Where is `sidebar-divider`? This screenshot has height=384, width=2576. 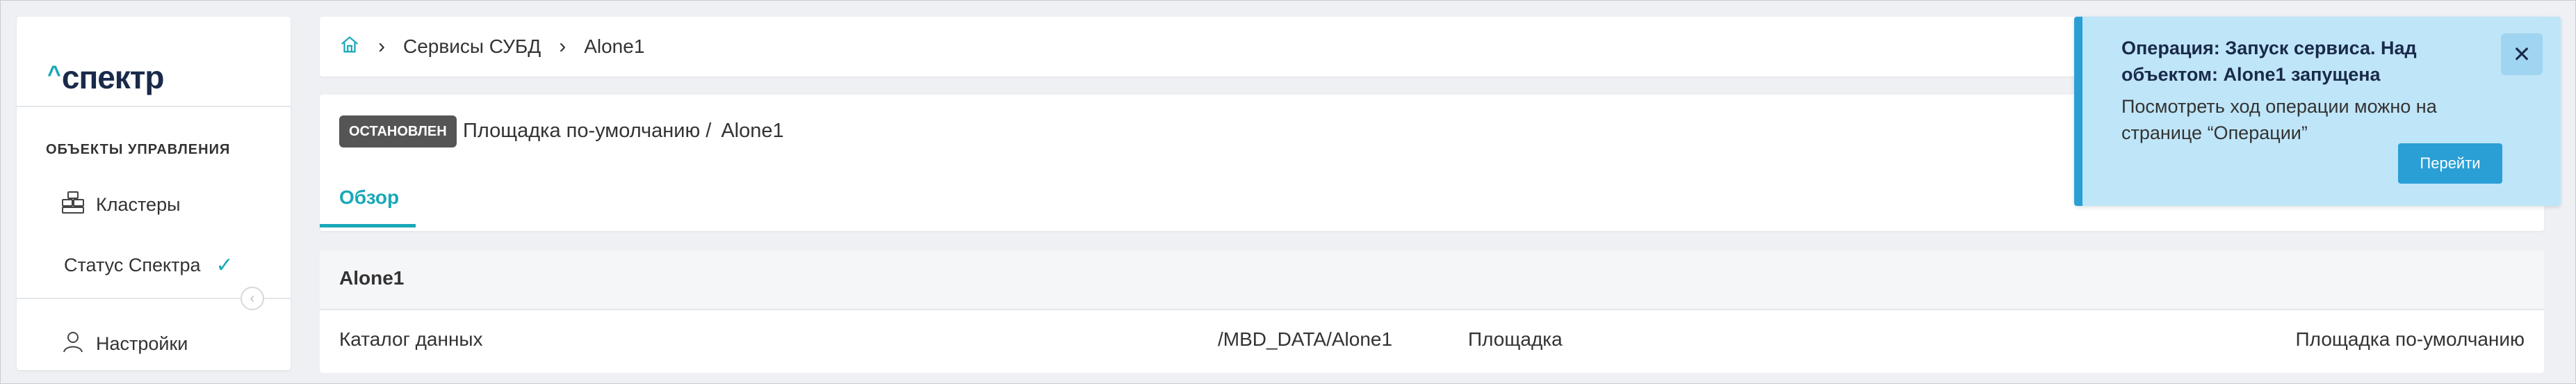 sidebar-divider is located at coordinates (154, 106).